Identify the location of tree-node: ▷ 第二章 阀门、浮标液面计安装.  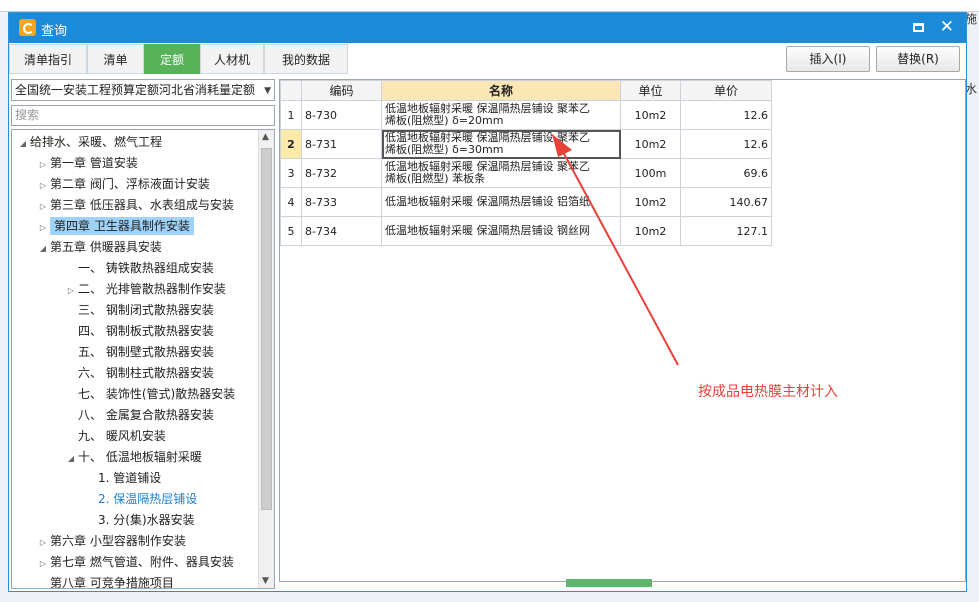
(123, 184).